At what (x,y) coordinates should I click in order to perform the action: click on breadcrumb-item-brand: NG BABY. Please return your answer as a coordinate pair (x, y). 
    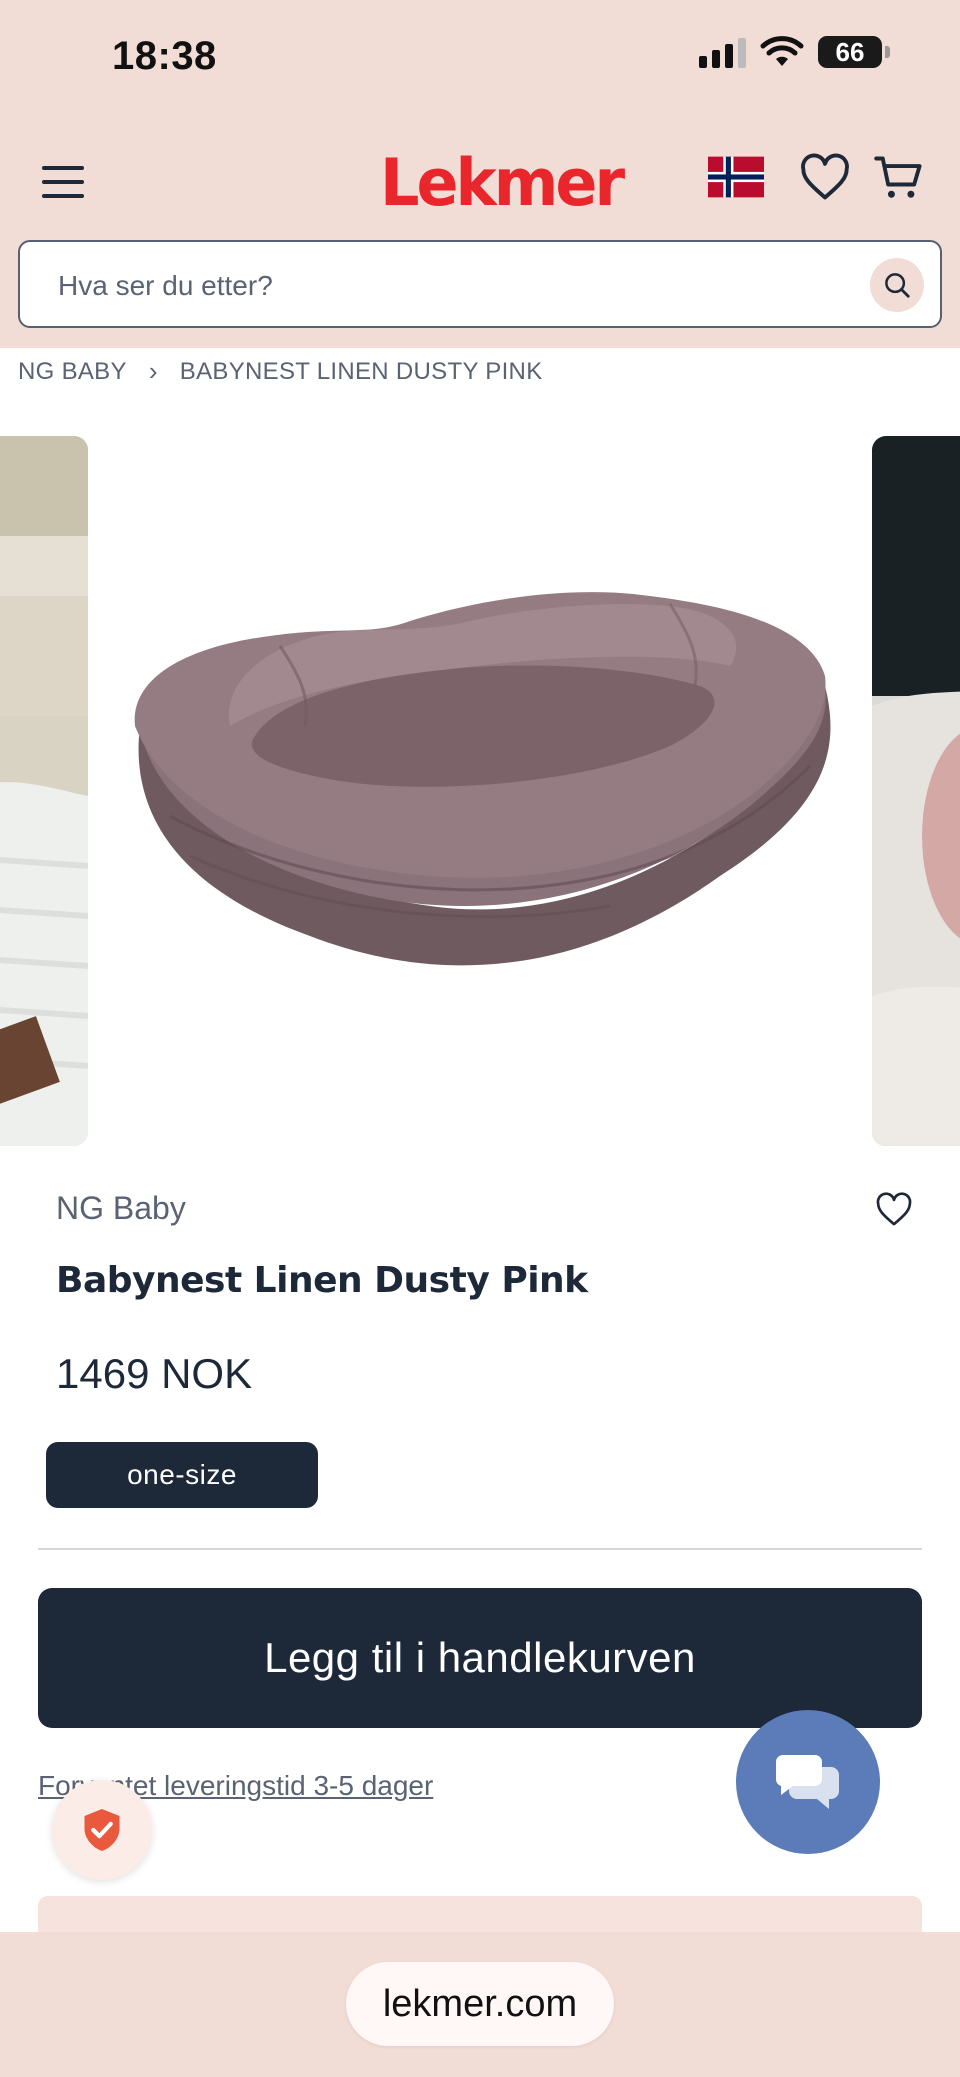
    Looking at the image, I should click on (72, 372).